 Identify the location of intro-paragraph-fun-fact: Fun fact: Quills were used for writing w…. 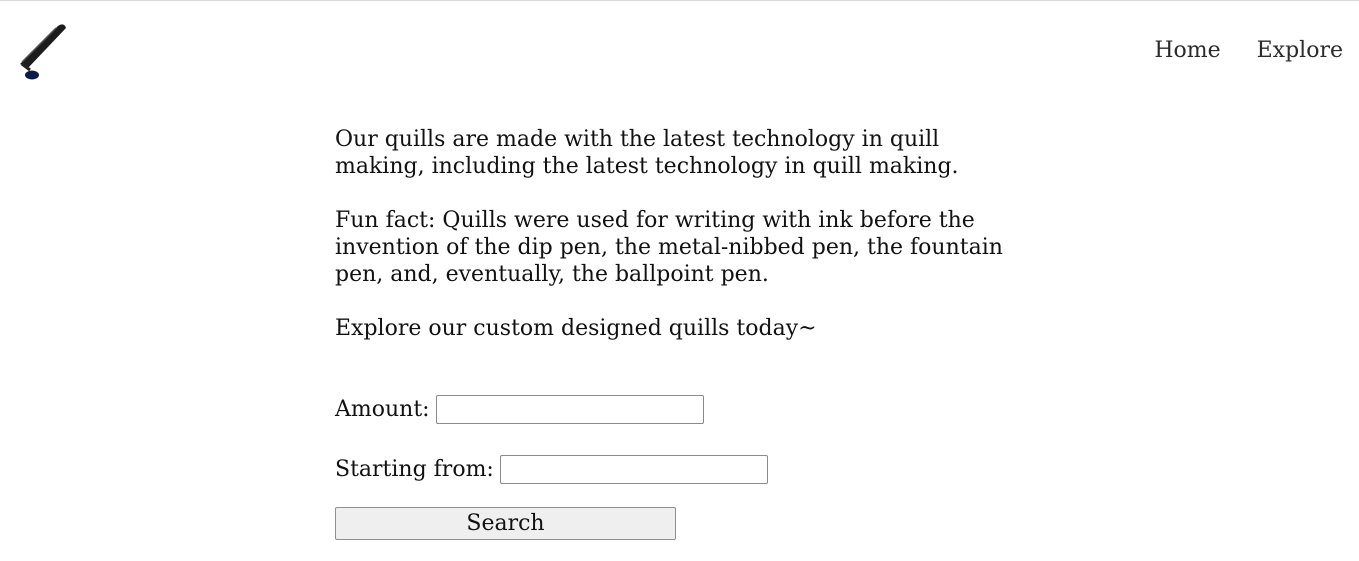
(669, 247).